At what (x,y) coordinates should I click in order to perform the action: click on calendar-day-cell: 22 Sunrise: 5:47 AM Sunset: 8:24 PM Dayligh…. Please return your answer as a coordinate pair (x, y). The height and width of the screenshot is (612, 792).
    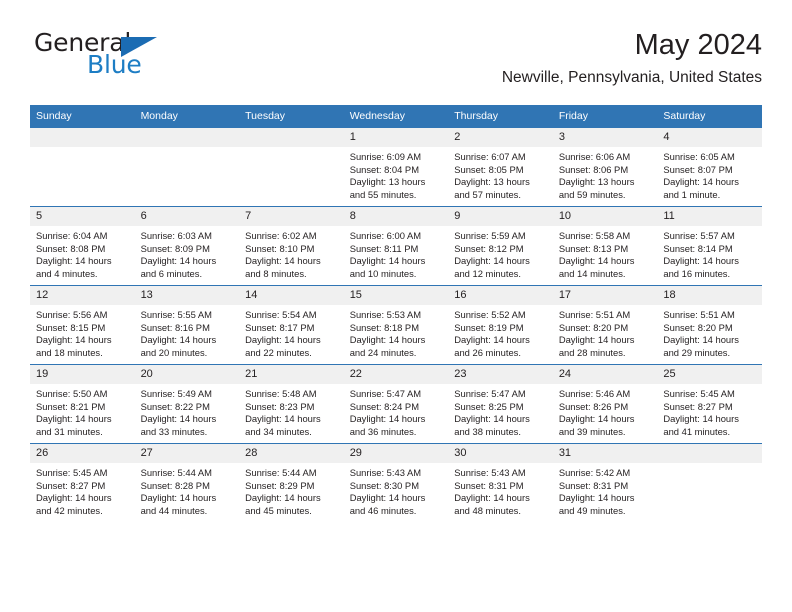
    Looking at the image, I should click on (396, 404).